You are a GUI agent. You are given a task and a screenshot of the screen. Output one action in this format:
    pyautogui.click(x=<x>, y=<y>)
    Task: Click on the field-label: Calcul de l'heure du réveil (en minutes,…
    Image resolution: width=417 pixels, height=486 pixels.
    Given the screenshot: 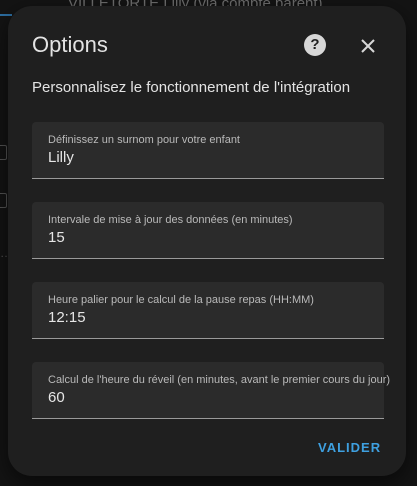 What is the action you would take?
    pyautogui.click(x=219, y=380)
    